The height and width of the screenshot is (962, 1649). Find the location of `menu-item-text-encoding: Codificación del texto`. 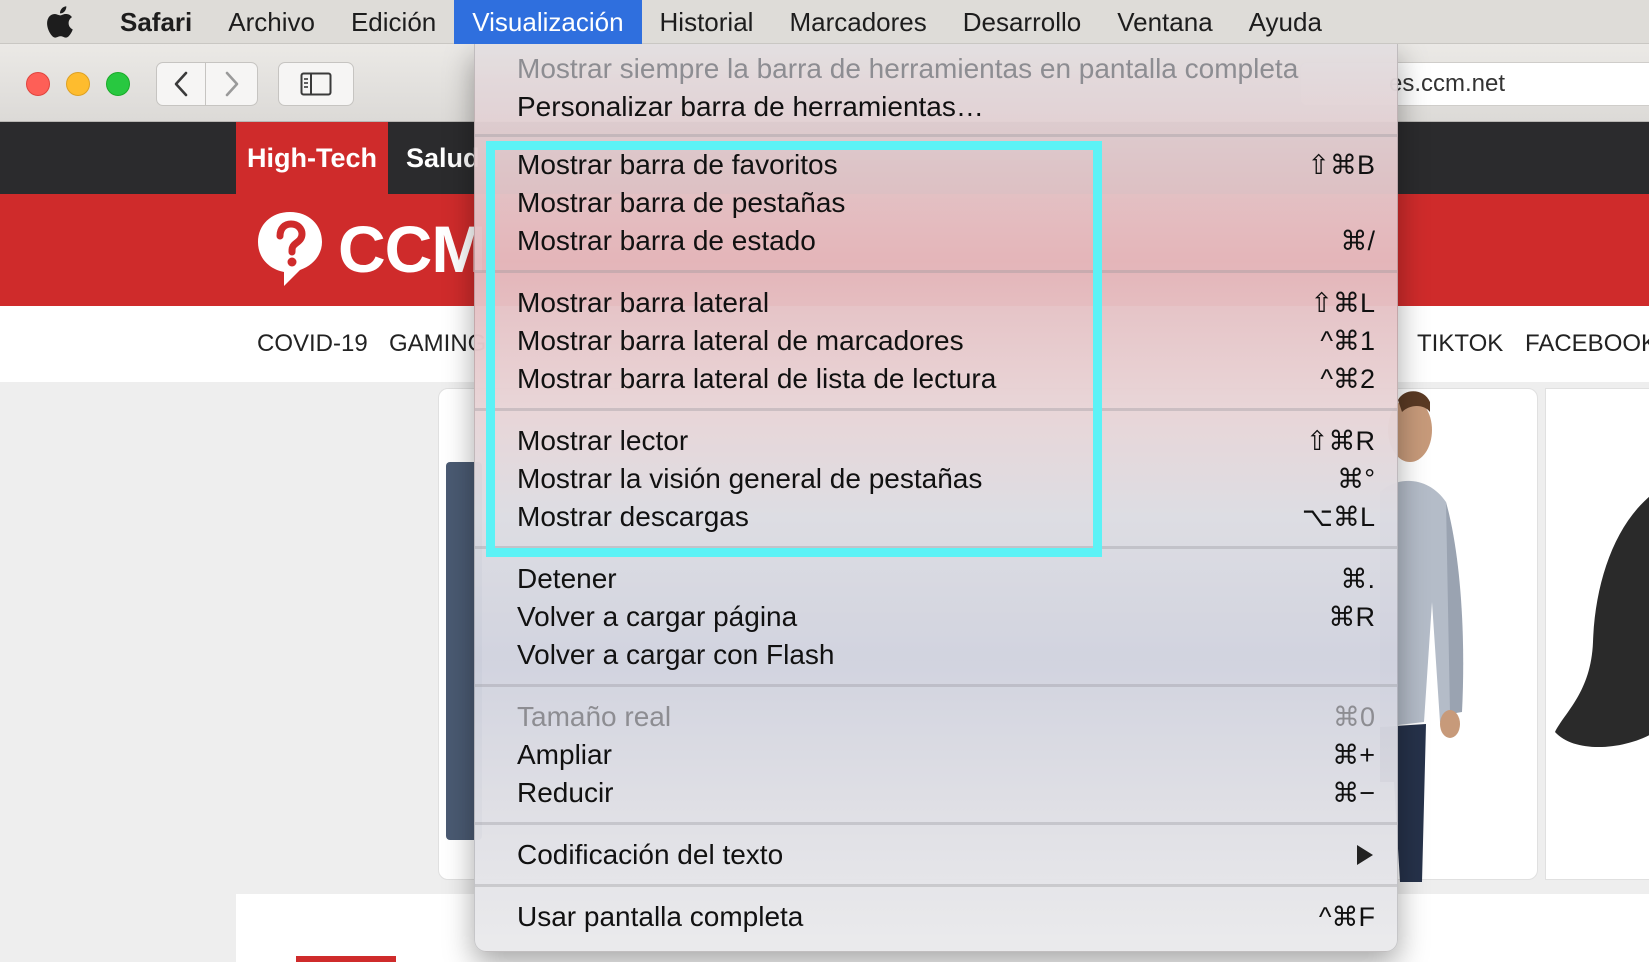

menu-item-text-encoding: Codificación del texto is located at coordinates (946, 855).